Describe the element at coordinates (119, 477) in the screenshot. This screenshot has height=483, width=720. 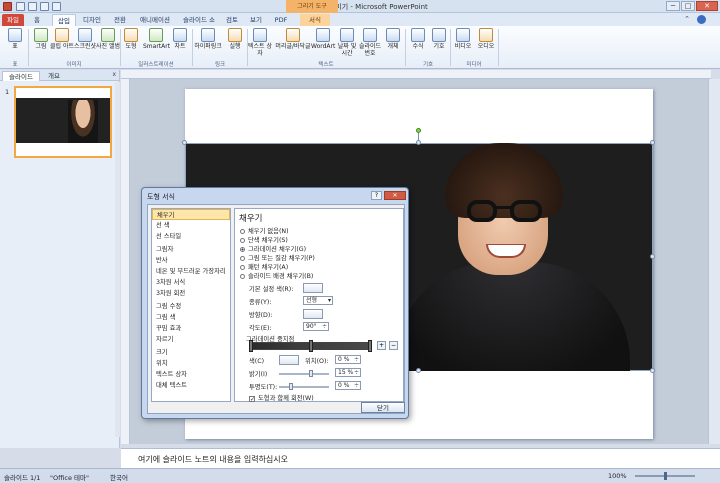
I see `language-status: 한국어` at that location.